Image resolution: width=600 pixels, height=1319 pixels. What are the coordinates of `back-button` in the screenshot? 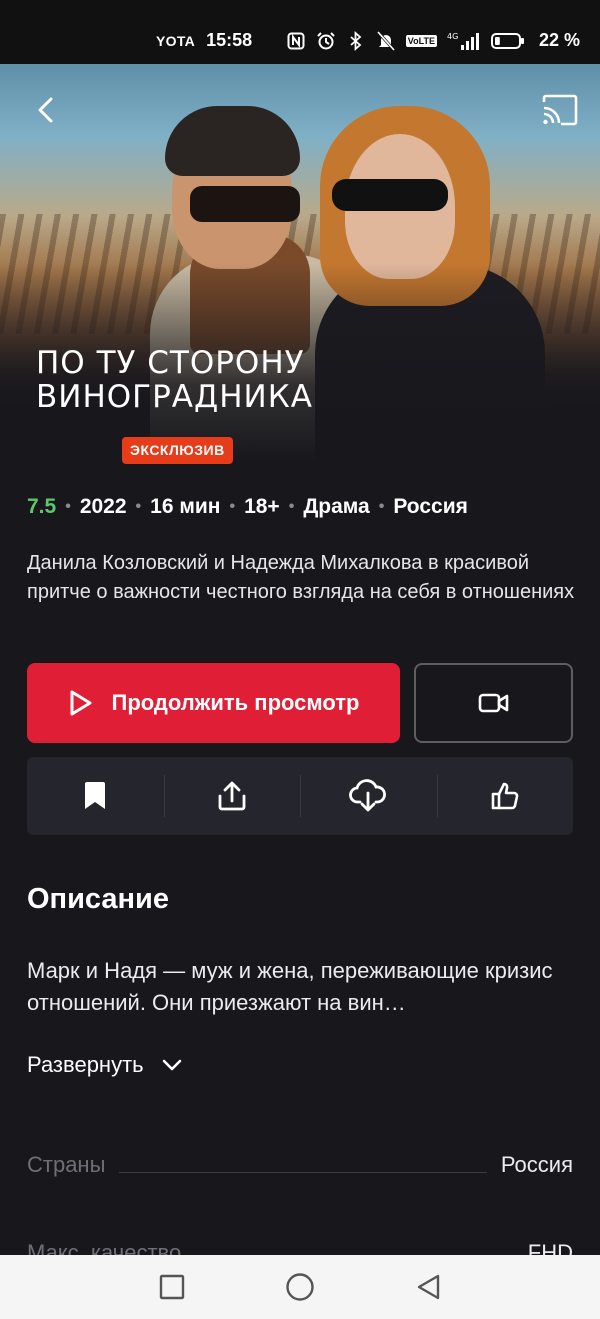 It's located at (46, 110).